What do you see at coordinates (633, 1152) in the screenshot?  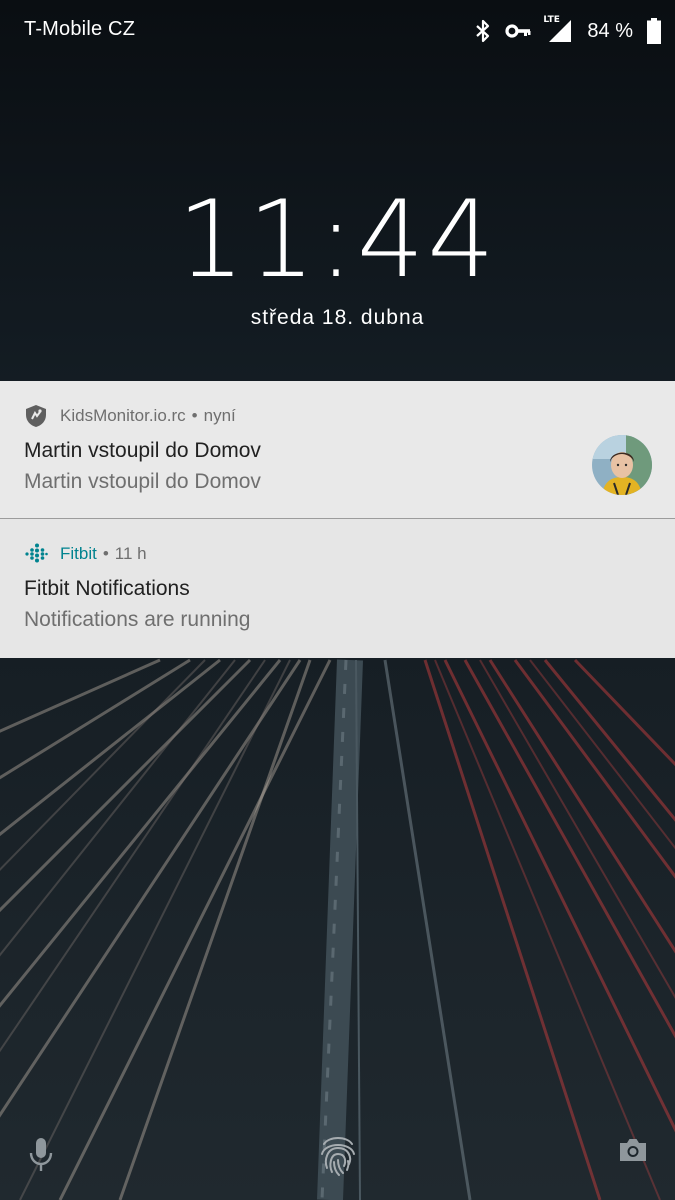 I see `camera-icon` at bounding box center [633, 1152].